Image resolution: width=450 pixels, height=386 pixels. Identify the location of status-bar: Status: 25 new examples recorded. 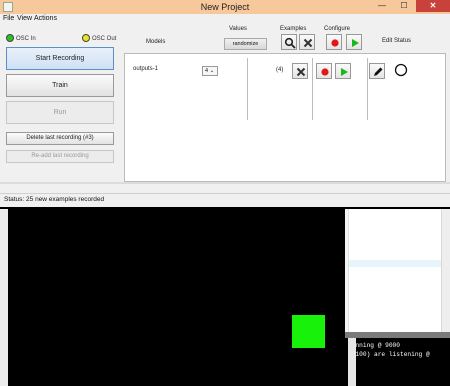
(225, 200).